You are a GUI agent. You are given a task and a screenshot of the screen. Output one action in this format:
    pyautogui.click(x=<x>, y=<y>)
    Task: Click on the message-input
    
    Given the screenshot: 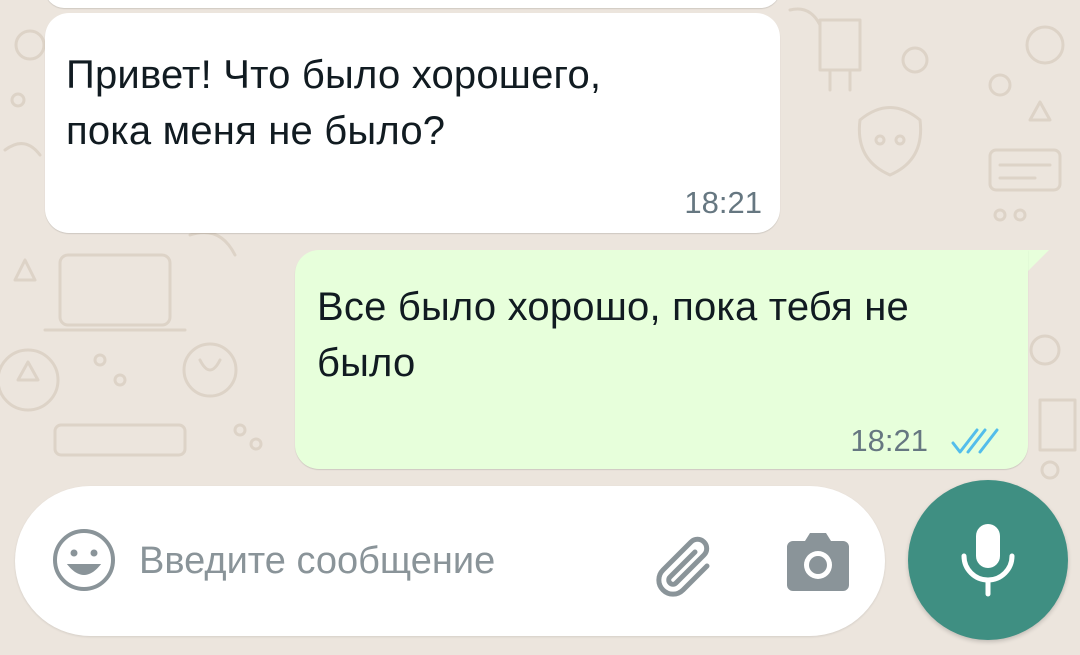 What is the action you would take?
    pyautogui.click(x=389, y=561)
    